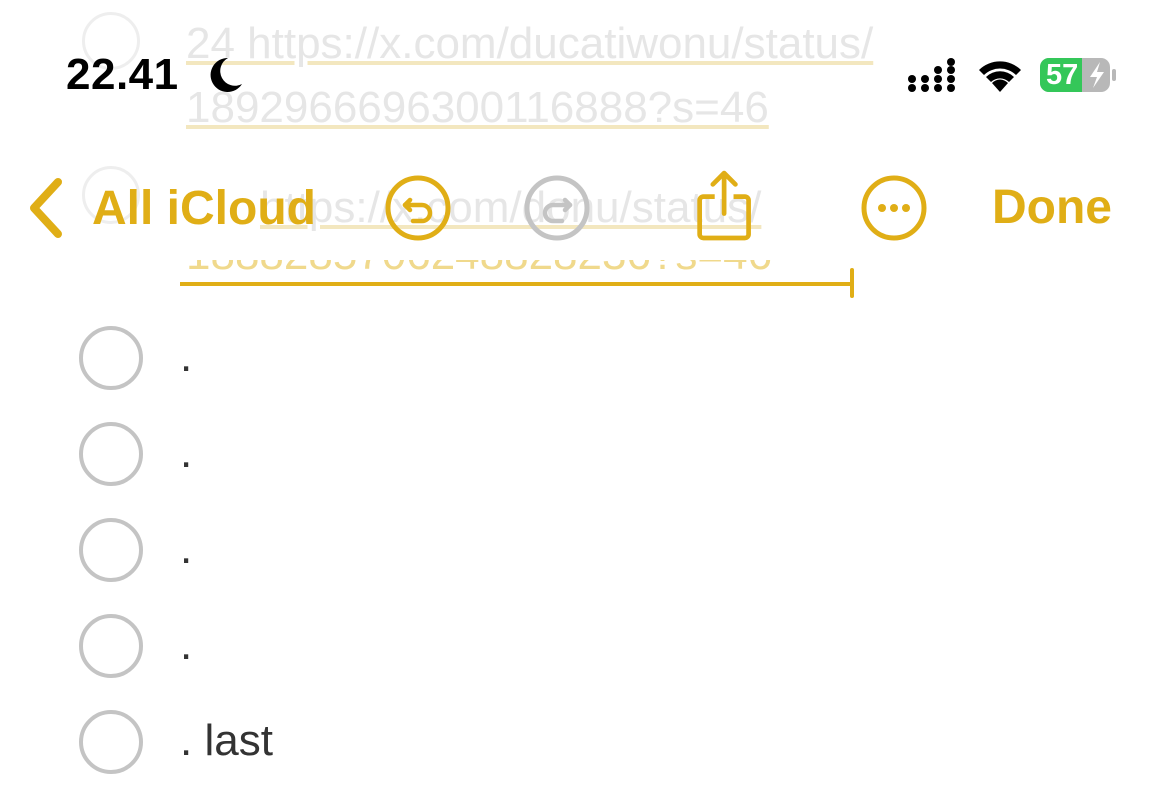 The width and height of the screenshot is (1170, 794). Describe the element at coordinates (726, 206) in the screenshot. I see `share-icon` at that location.